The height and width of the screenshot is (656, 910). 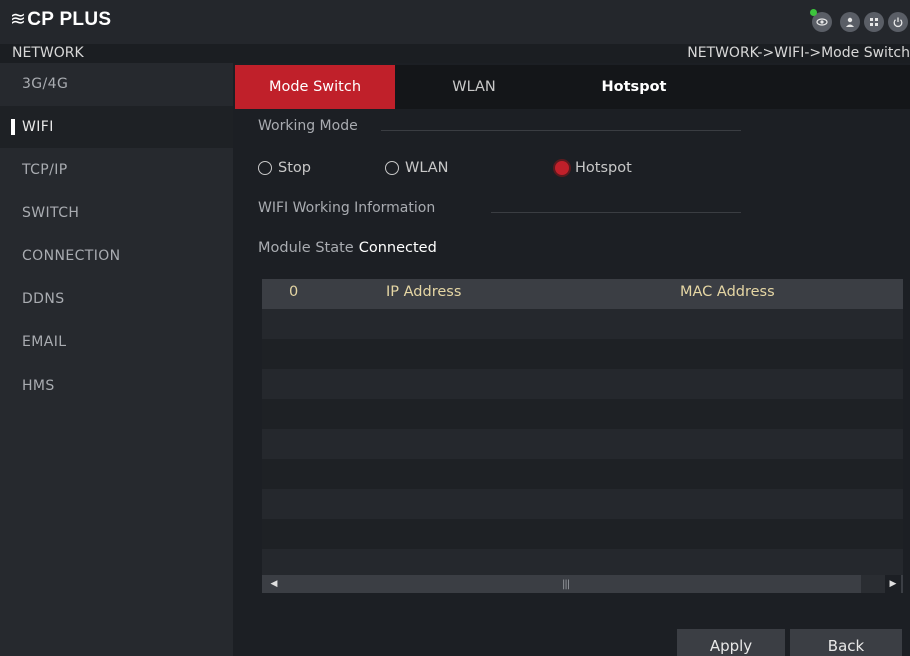 What do you see at coordinates (116, 386) in the screenshot?
I see `sidebar-item-hms: HMS` at bounding box center [116, 386].